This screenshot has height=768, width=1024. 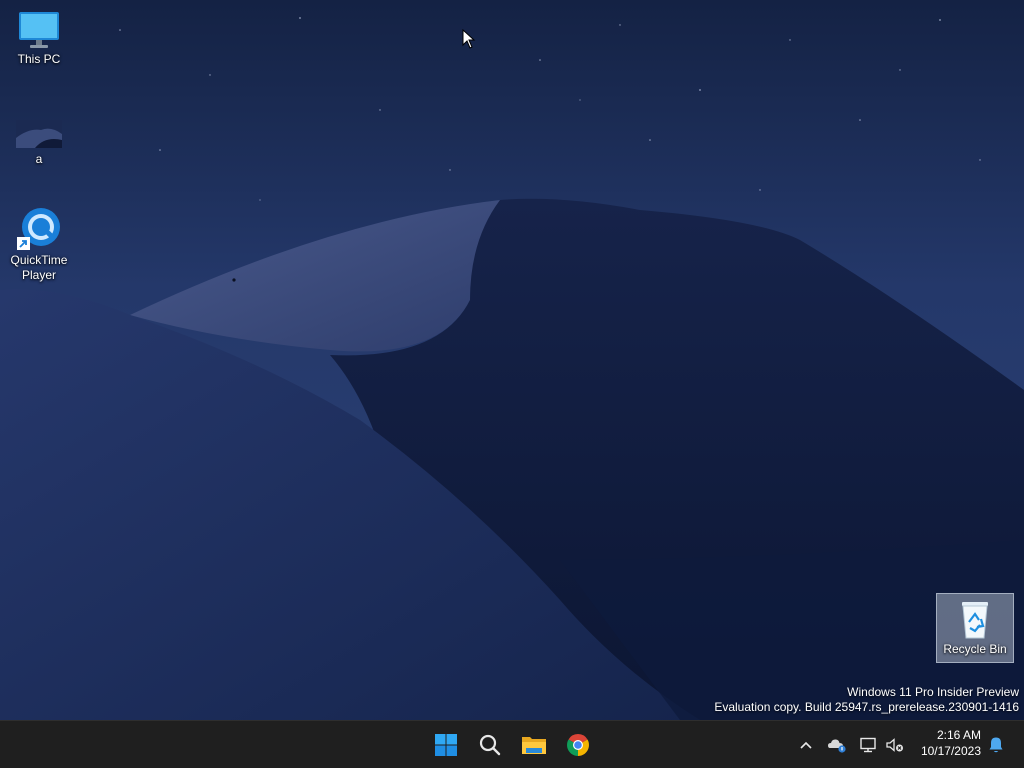 I want to click on windows-start-icon, so click(x=446, y=745).